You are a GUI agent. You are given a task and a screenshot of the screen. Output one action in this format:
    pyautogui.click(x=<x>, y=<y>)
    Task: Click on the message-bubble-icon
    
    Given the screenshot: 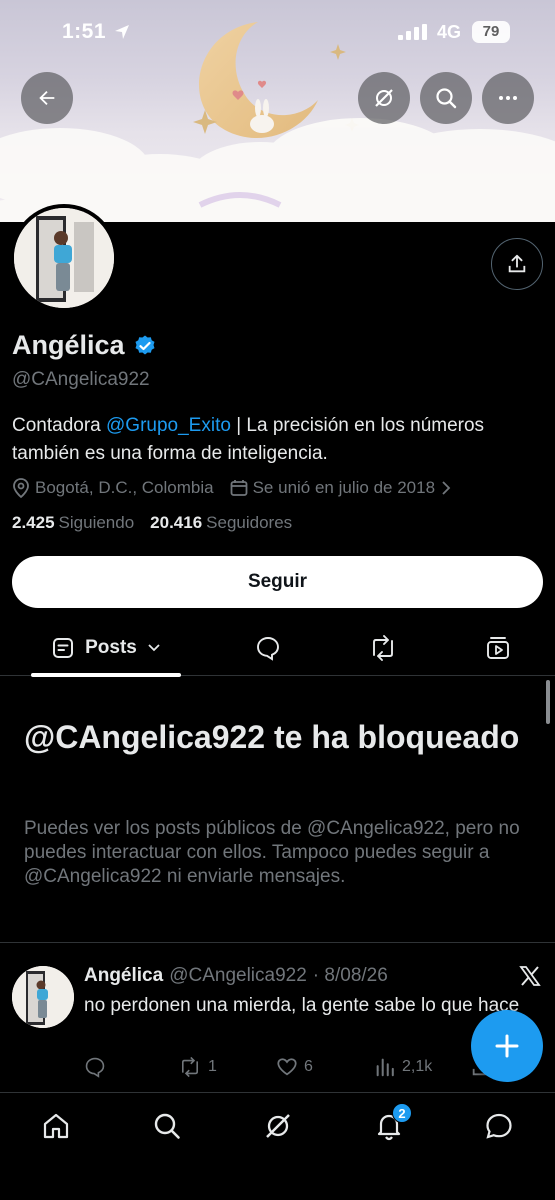 What is the action you would take?
    pyautogui.click(x=499, y=1126)
    